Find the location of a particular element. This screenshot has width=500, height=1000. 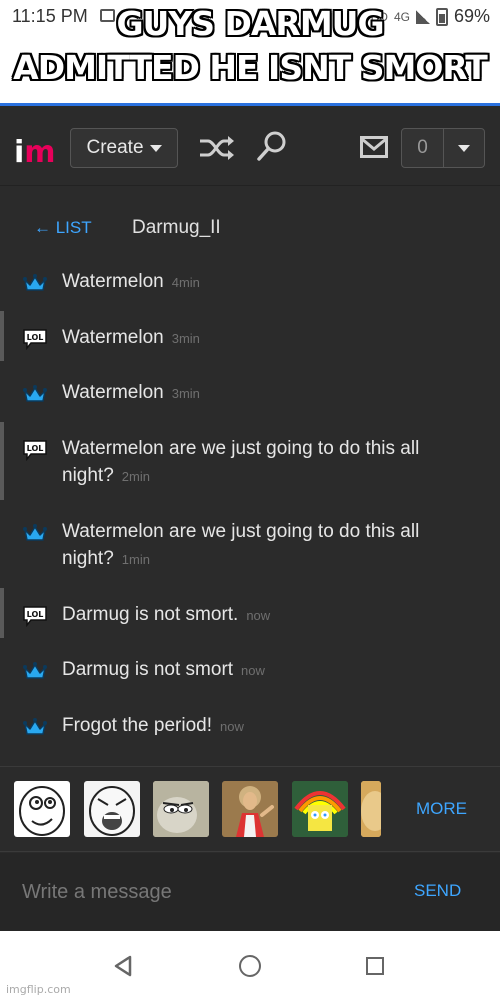

message-text: Watermelon 4min is located at coordinates (267, 282).